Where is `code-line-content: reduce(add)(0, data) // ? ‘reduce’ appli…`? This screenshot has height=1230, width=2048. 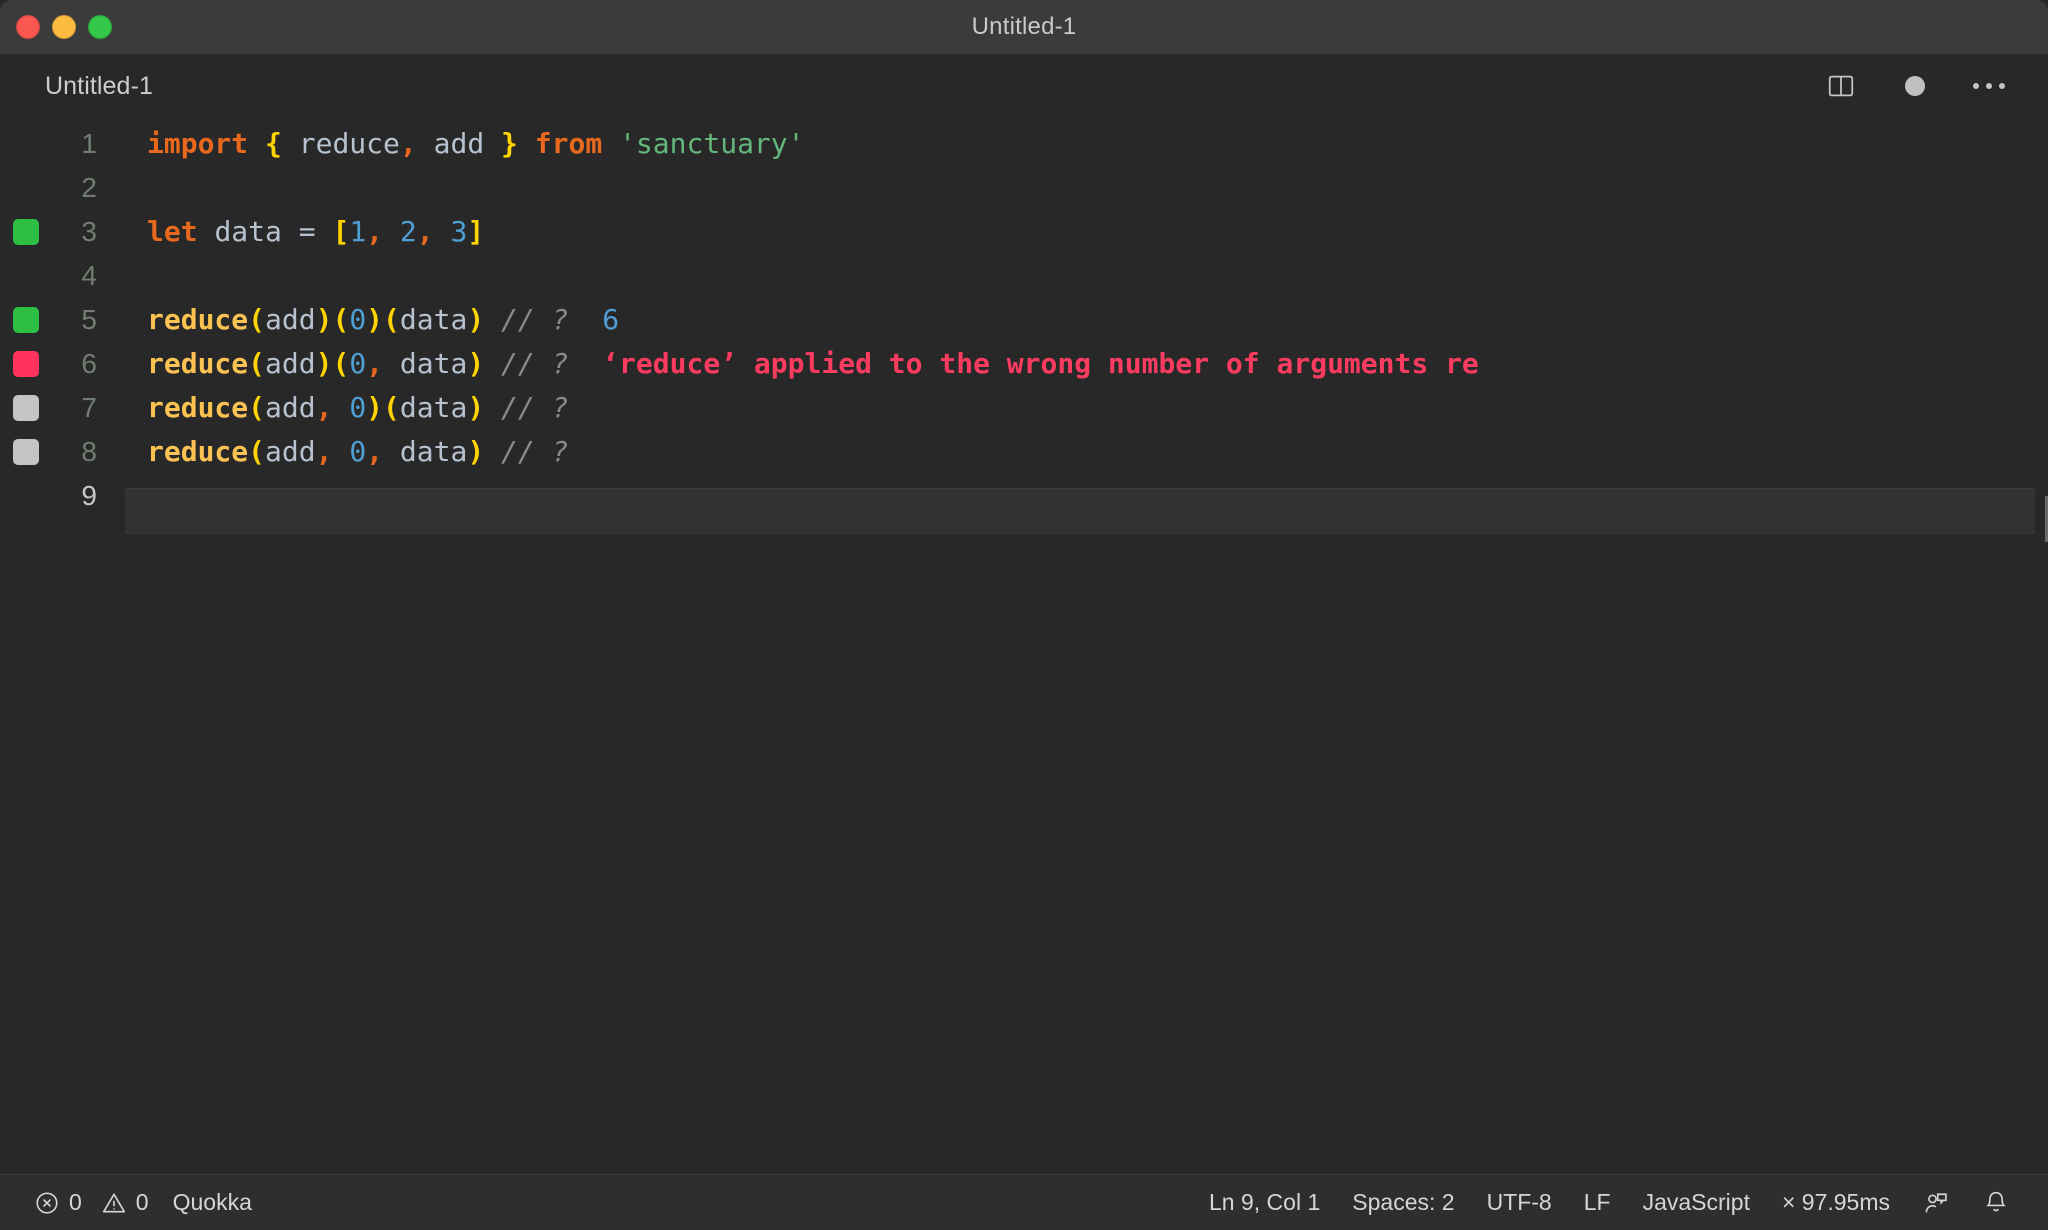 code-line-content: reduce(add)(0, data) // ? ‘reduce’ appli… is located at coordinates (1086, 364).